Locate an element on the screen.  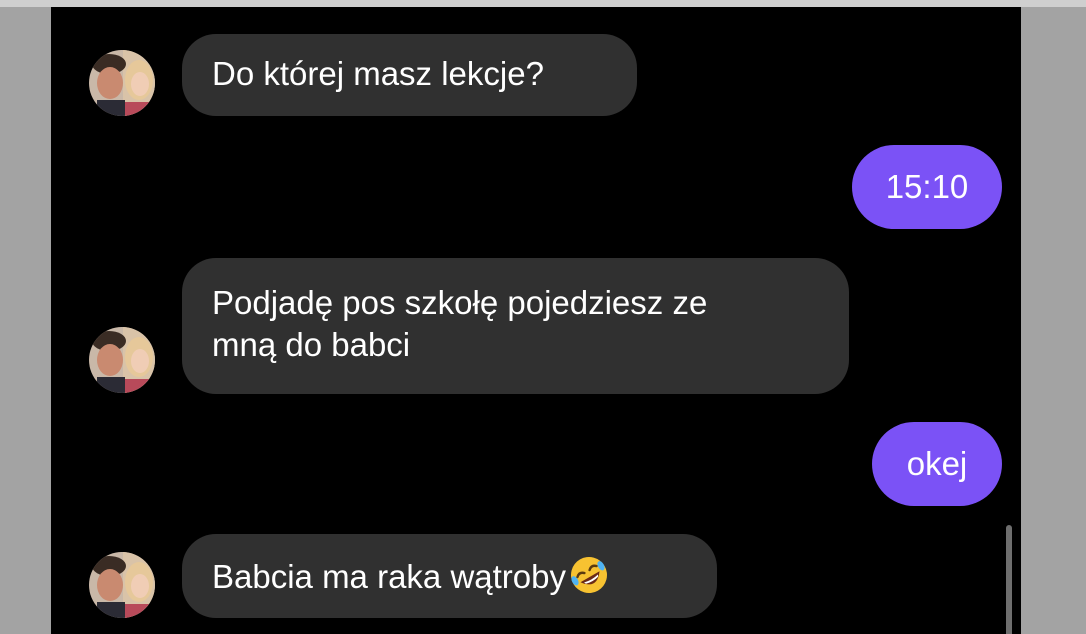
scrollbar is located at coordinates (1009, 579).